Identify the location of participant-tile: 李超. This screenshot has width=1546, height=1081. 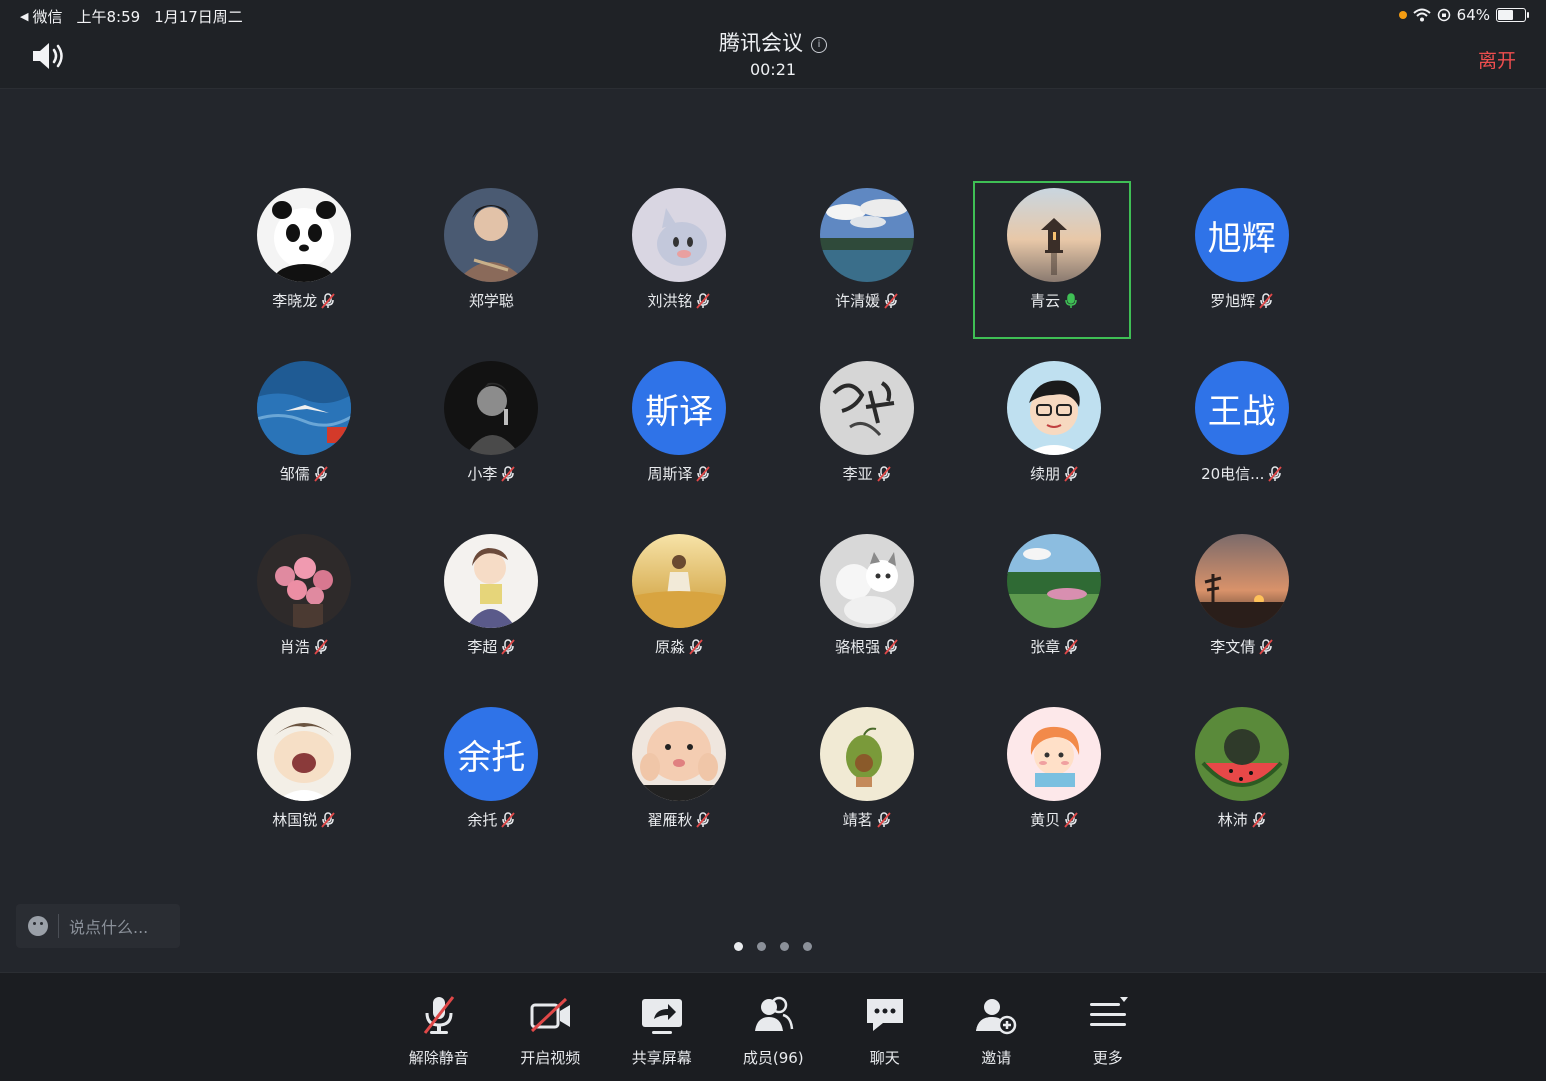
(492, 620).